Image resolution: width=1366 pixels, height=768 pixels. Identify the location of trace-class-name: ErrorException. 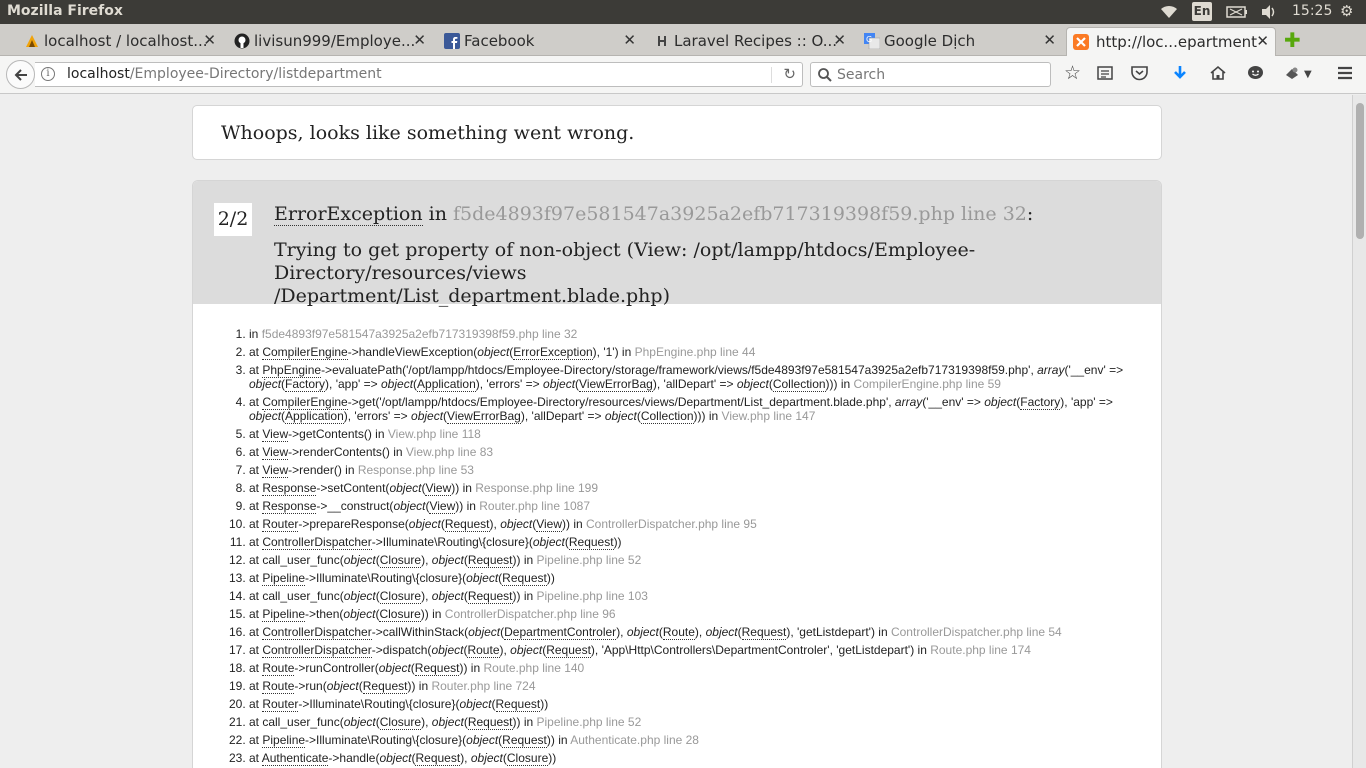
(553, 352).